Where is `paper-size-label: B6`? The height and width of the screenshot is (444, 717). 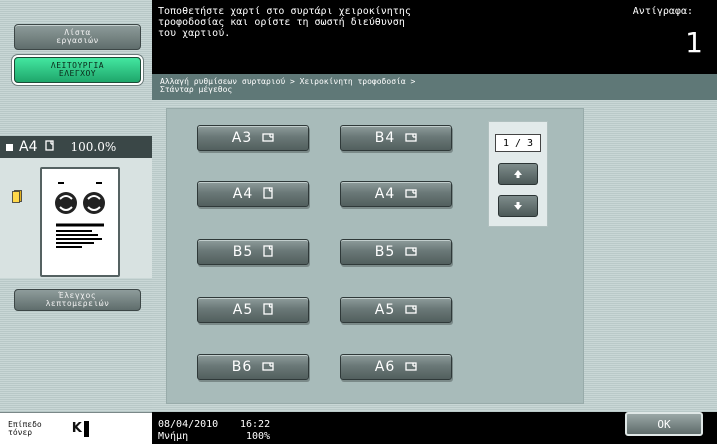 paper-size-label: B6 is located at coordinates (242, 367).